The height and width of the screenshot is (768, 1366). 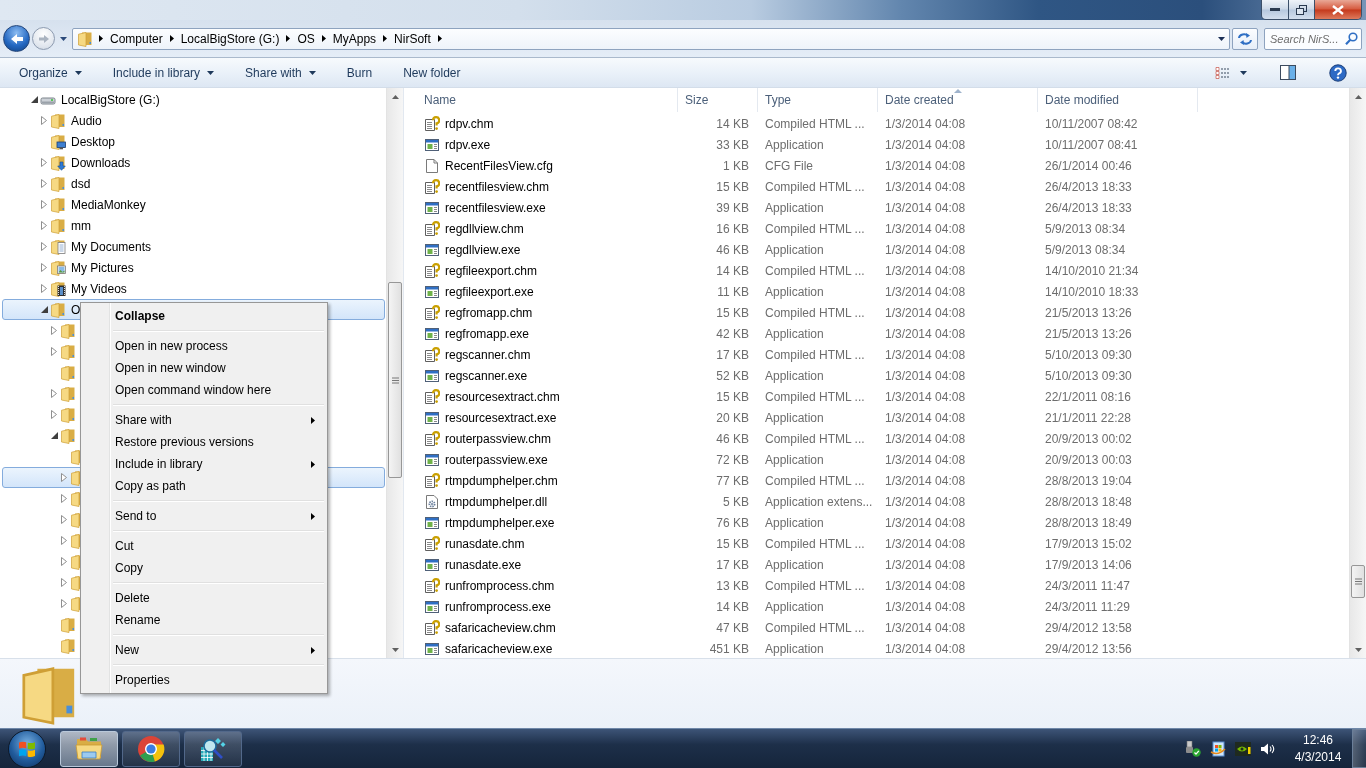 What do you see at coordinates (99, 288) in the screenshot?
I see `tree-label: My Videos` at bounding box center [99, 288].